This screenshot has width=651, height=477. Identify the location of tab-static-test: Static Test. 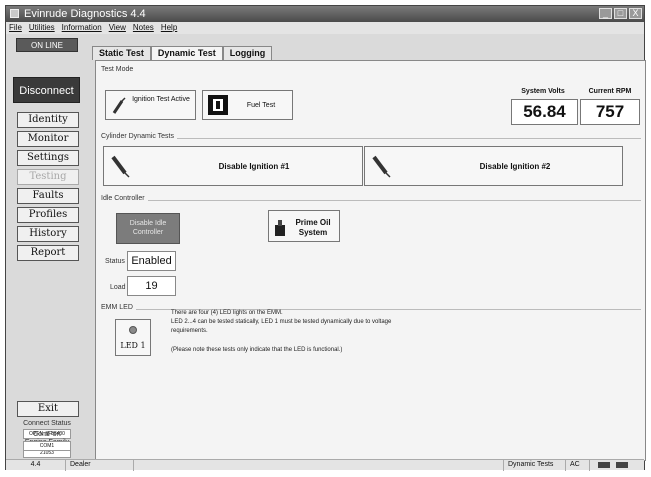
(121, 53).